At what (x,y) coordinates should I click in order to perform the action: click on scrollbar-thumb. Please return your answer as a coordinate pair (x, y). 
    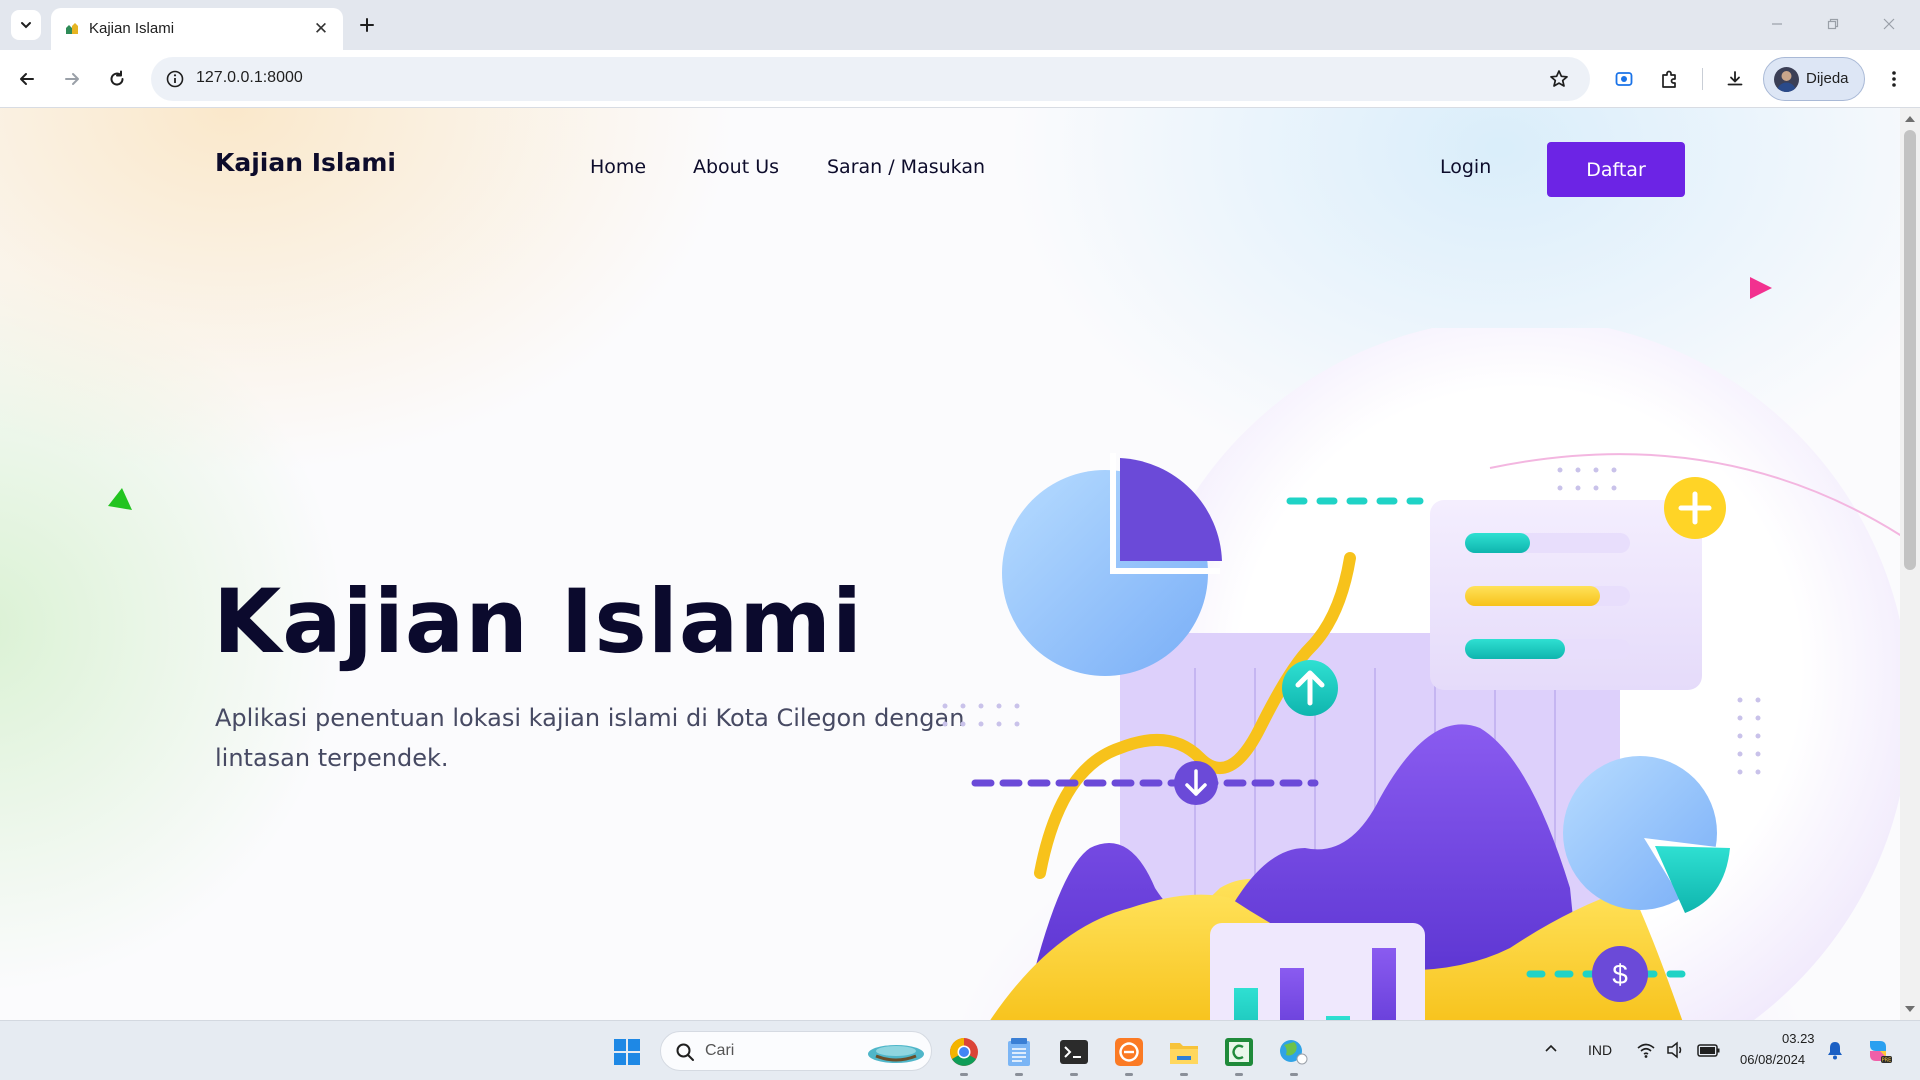
    Looking at the image, I should click on (1910, 350).